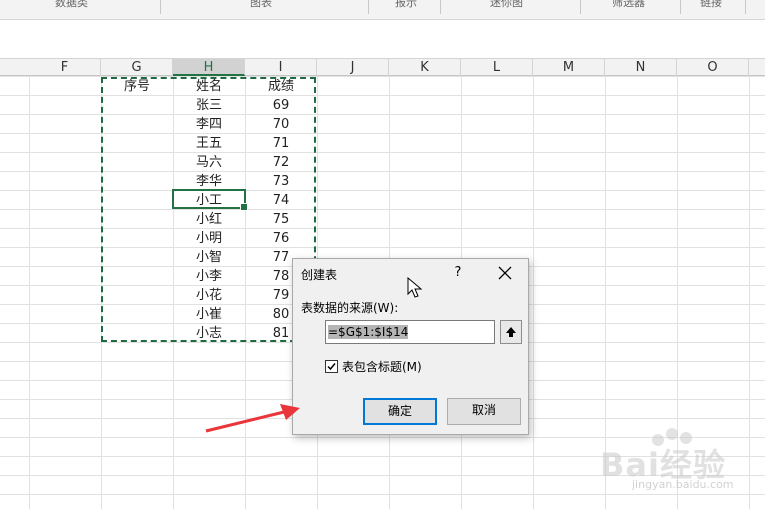 This screenshot has height=509, width=765. Describe the element at coordinates (410, 332) in the screenshot. I see `range-input: =$G$1:$I$14` at that location.